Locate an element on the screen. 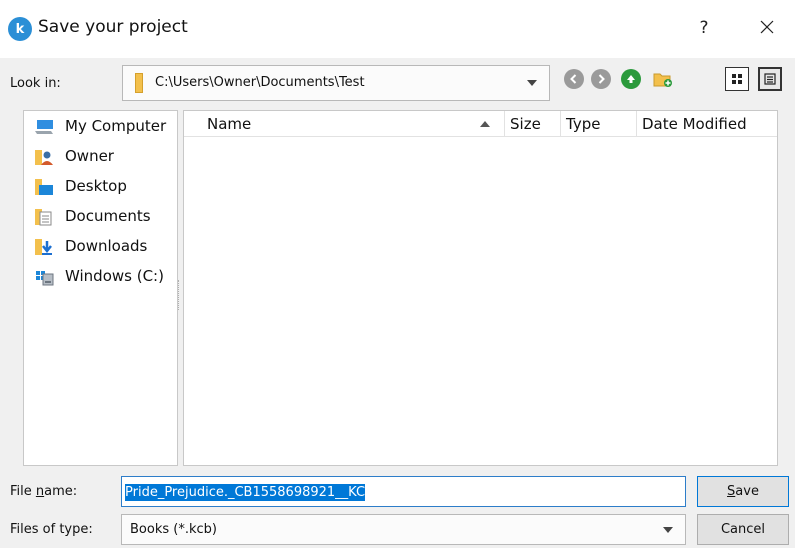  app-logo-icon: k is located at coordinates (20, 29).